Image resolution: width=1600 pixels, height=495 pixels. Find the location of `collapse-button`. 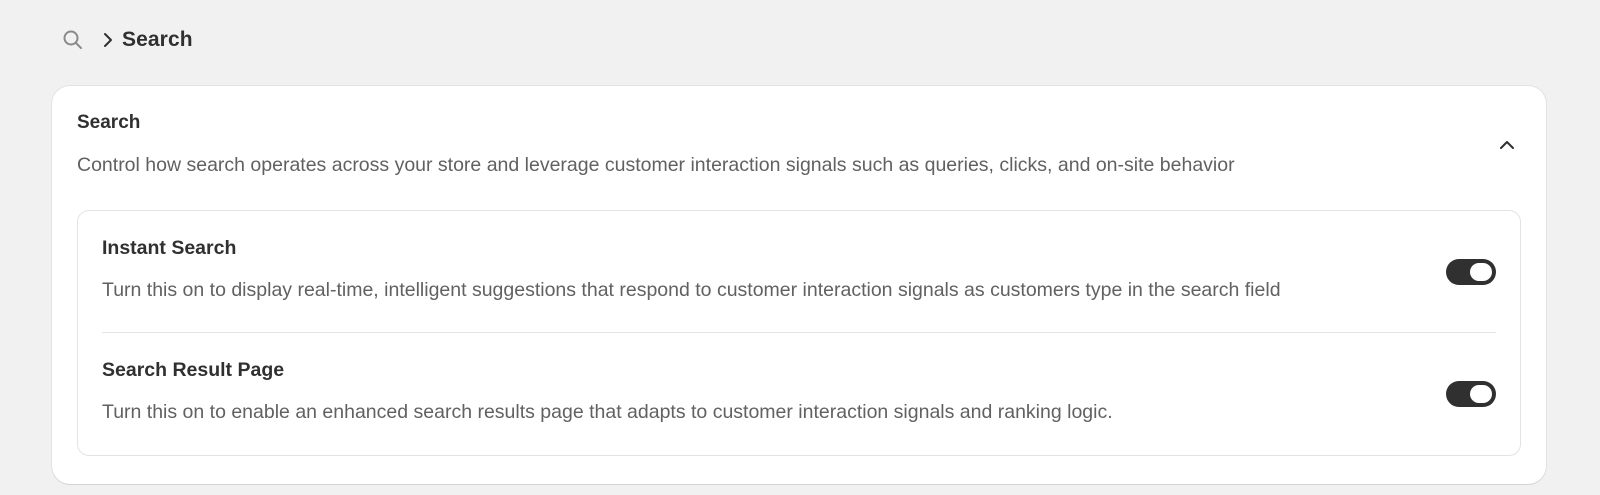

collapse-button is located at coordinates (1507, 145).